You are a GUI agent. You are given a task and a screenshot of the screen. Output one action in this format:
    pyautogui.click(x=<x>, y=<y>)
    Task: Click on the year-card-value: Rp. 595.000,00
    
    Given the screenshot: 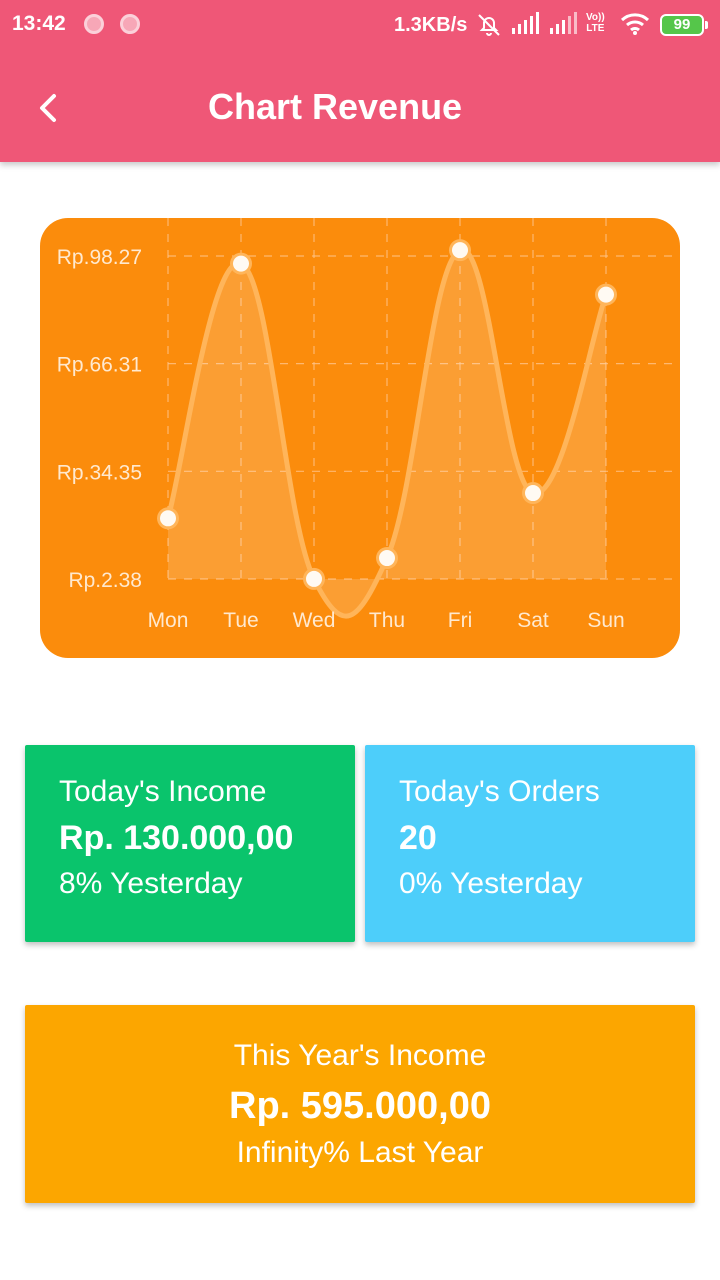 What is the action you would take?
    pyautogui.click(x=360, y=1106)
    